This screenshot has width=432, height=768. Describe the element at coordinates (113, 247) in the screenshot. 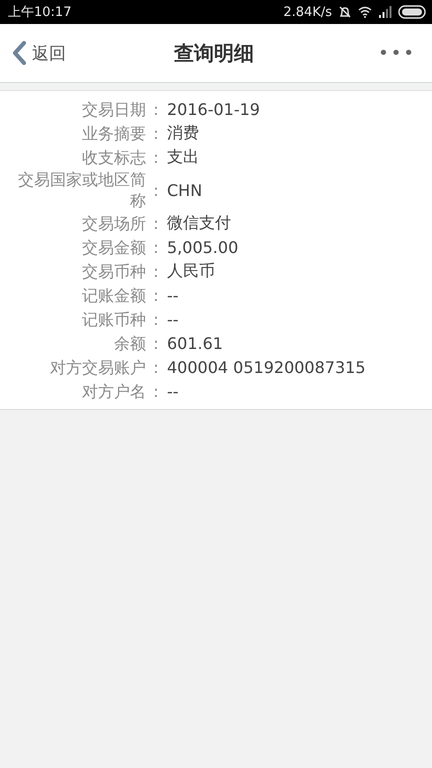

I see `field-label: 交易金额` at that location.